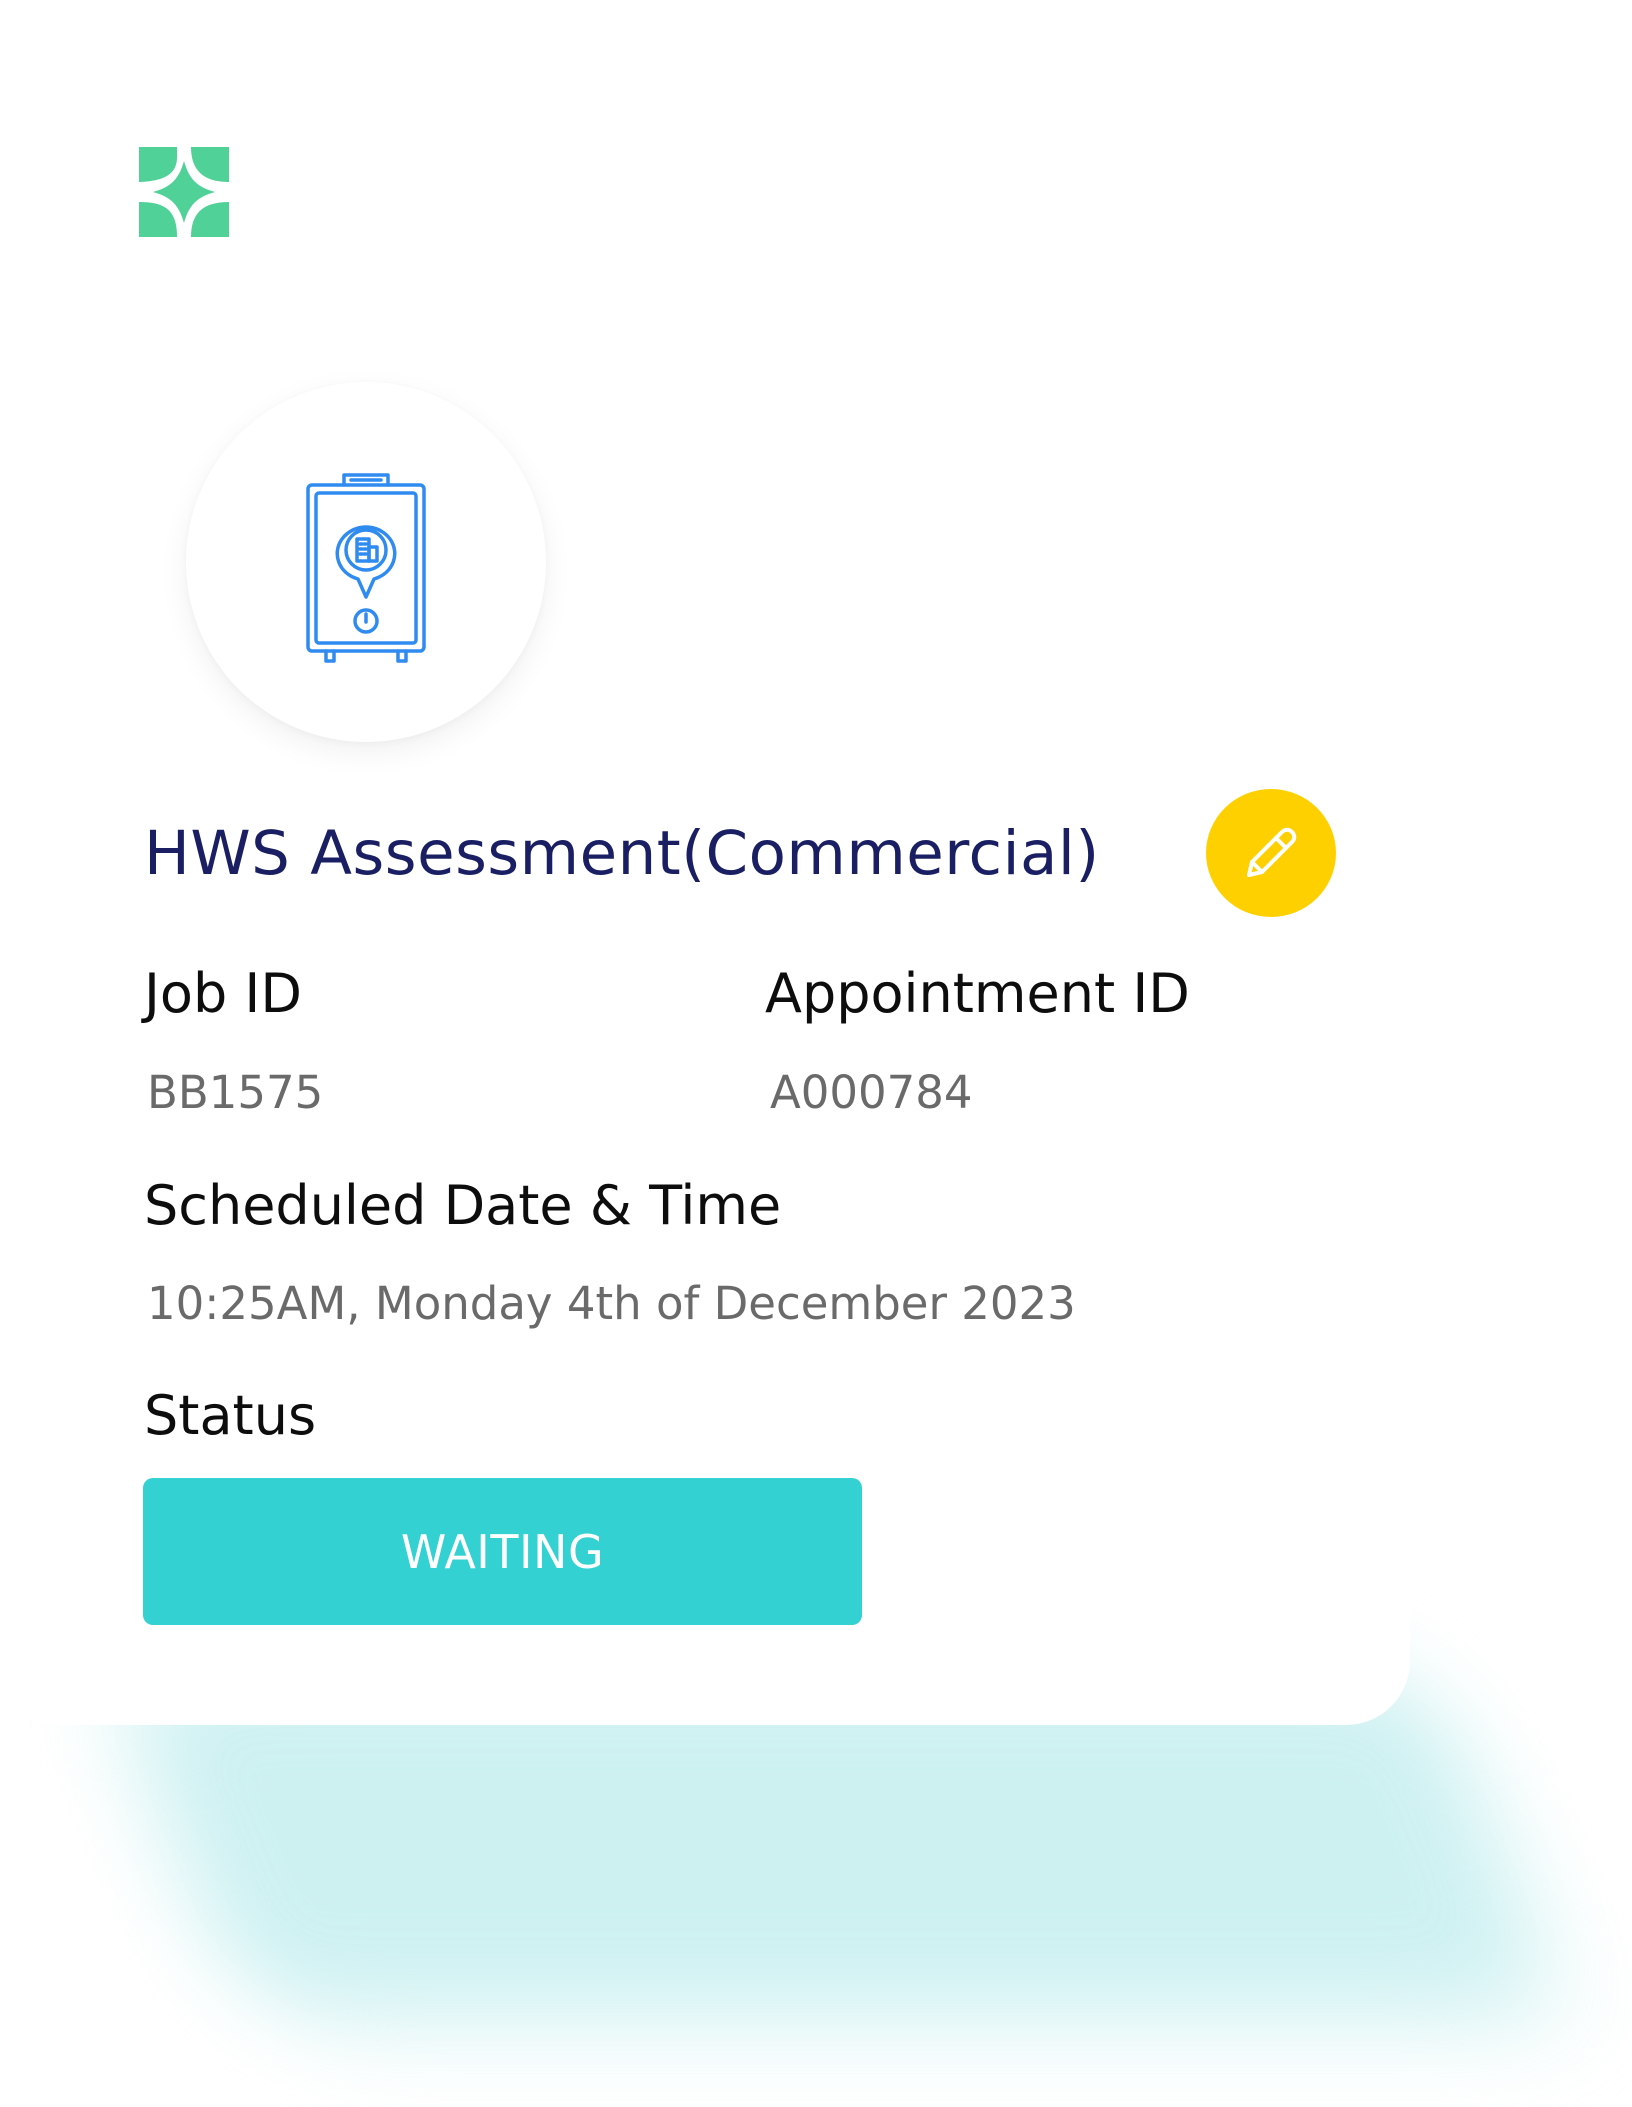 This screenshot has width=1632, height=2107. I want to click on edit-job-button, so click(1271, 853).